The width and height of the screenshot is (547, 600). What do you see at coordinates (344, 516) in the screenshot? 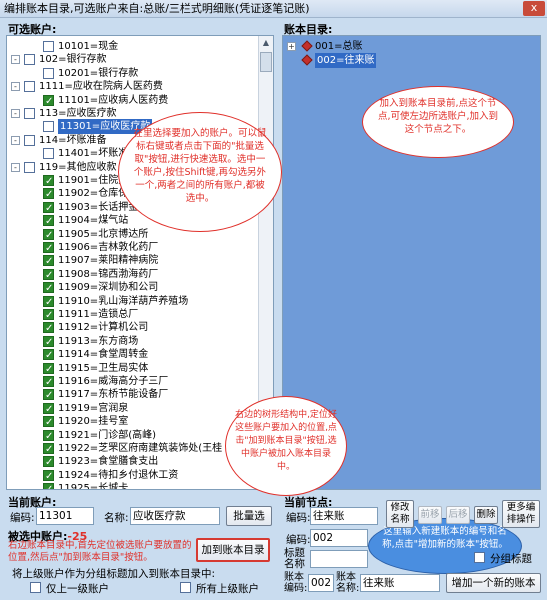
I see `node-code-field: 往来账` at bounding box center [344, 516].